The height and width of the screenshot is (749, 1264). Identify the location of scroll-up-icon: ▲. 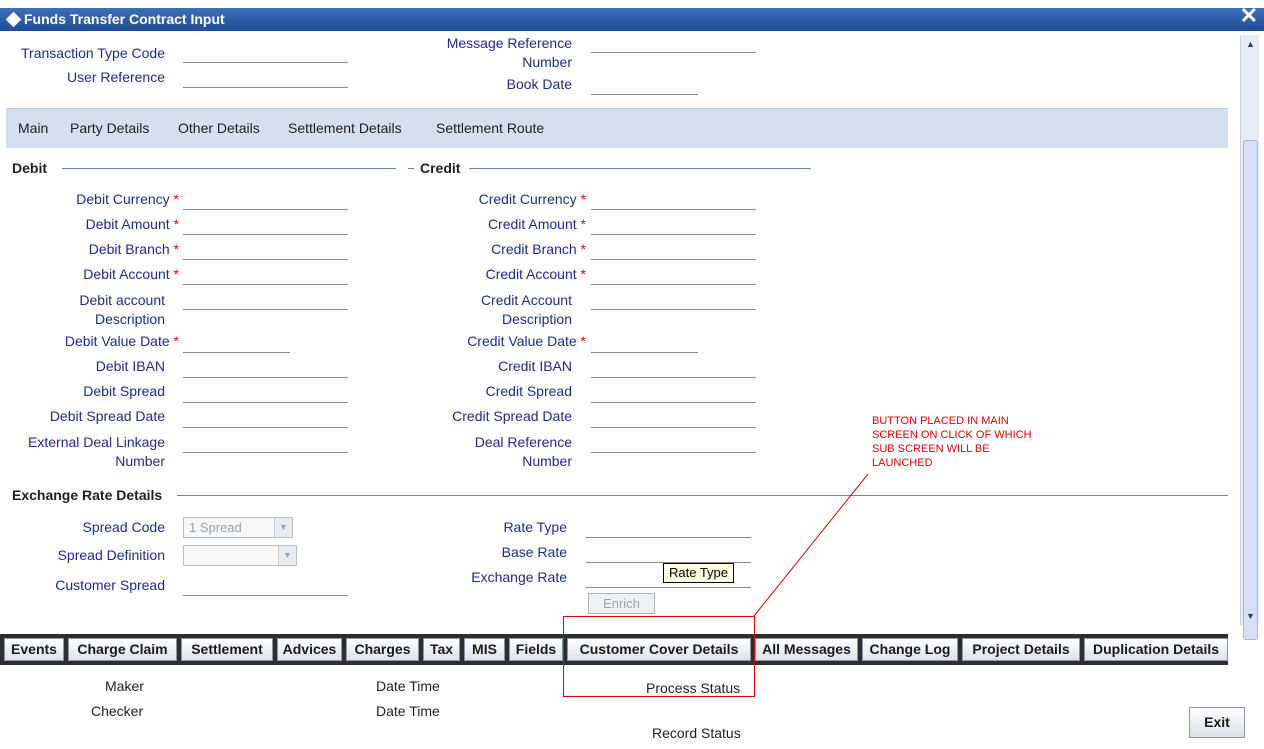
(1250, 44).